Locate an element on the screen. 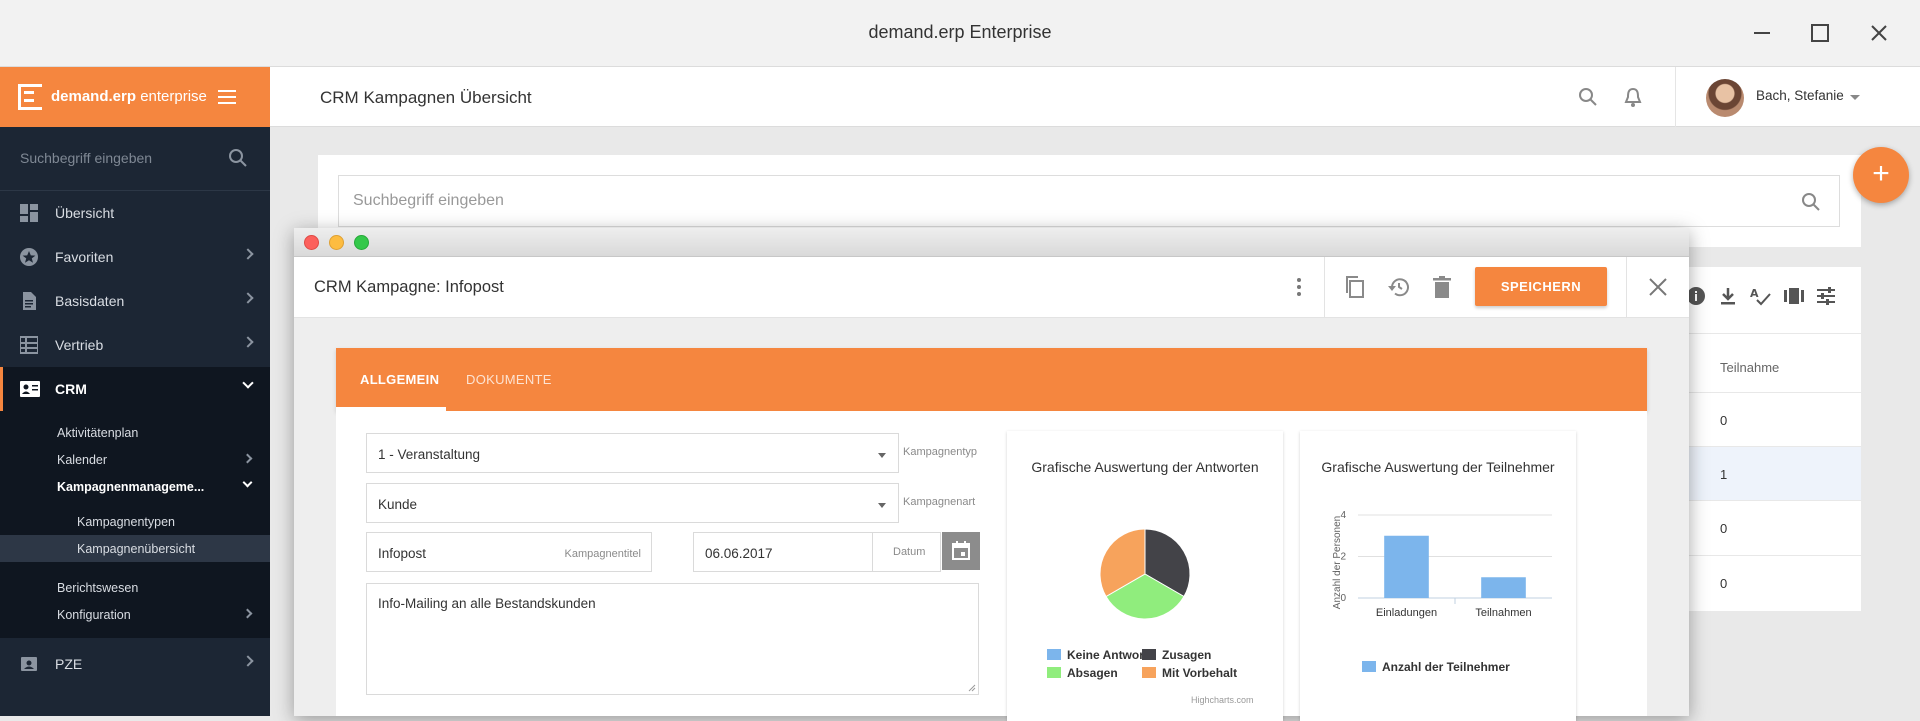  table-row: 1 is located at coordinates (1773, 473).